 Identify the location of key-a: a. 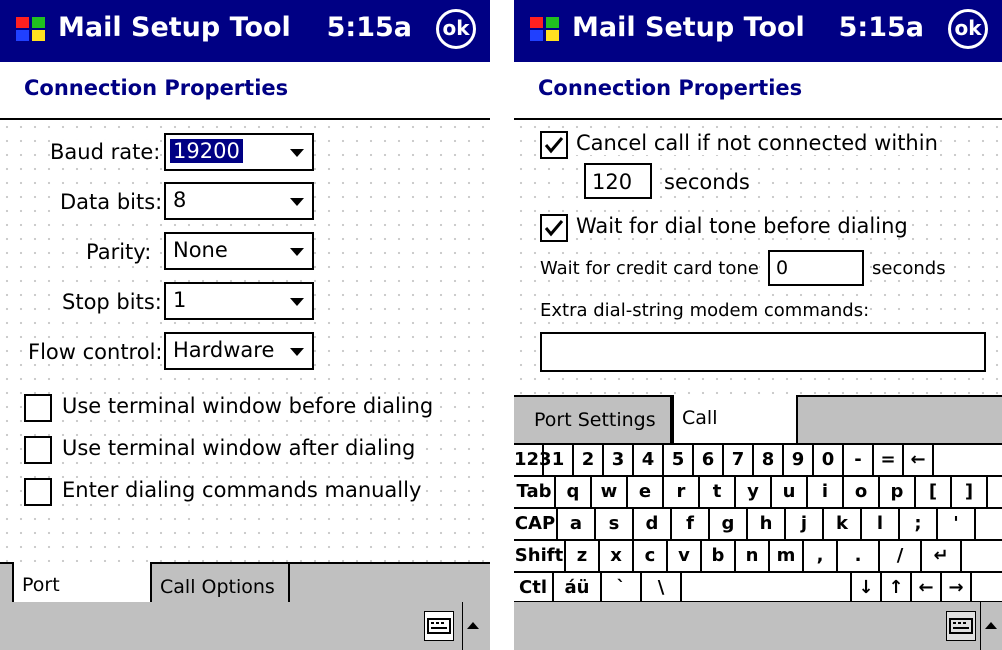
(577, 524).